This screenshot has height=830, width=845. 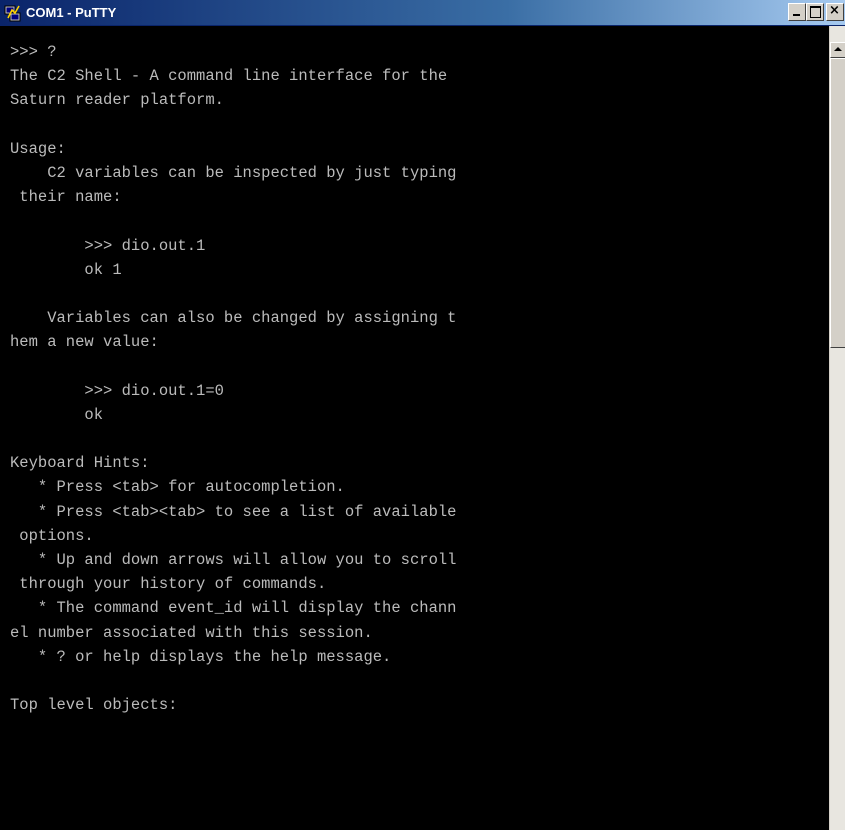 I want to click on terminal-line: ok 1, so click(x=66, y=269).